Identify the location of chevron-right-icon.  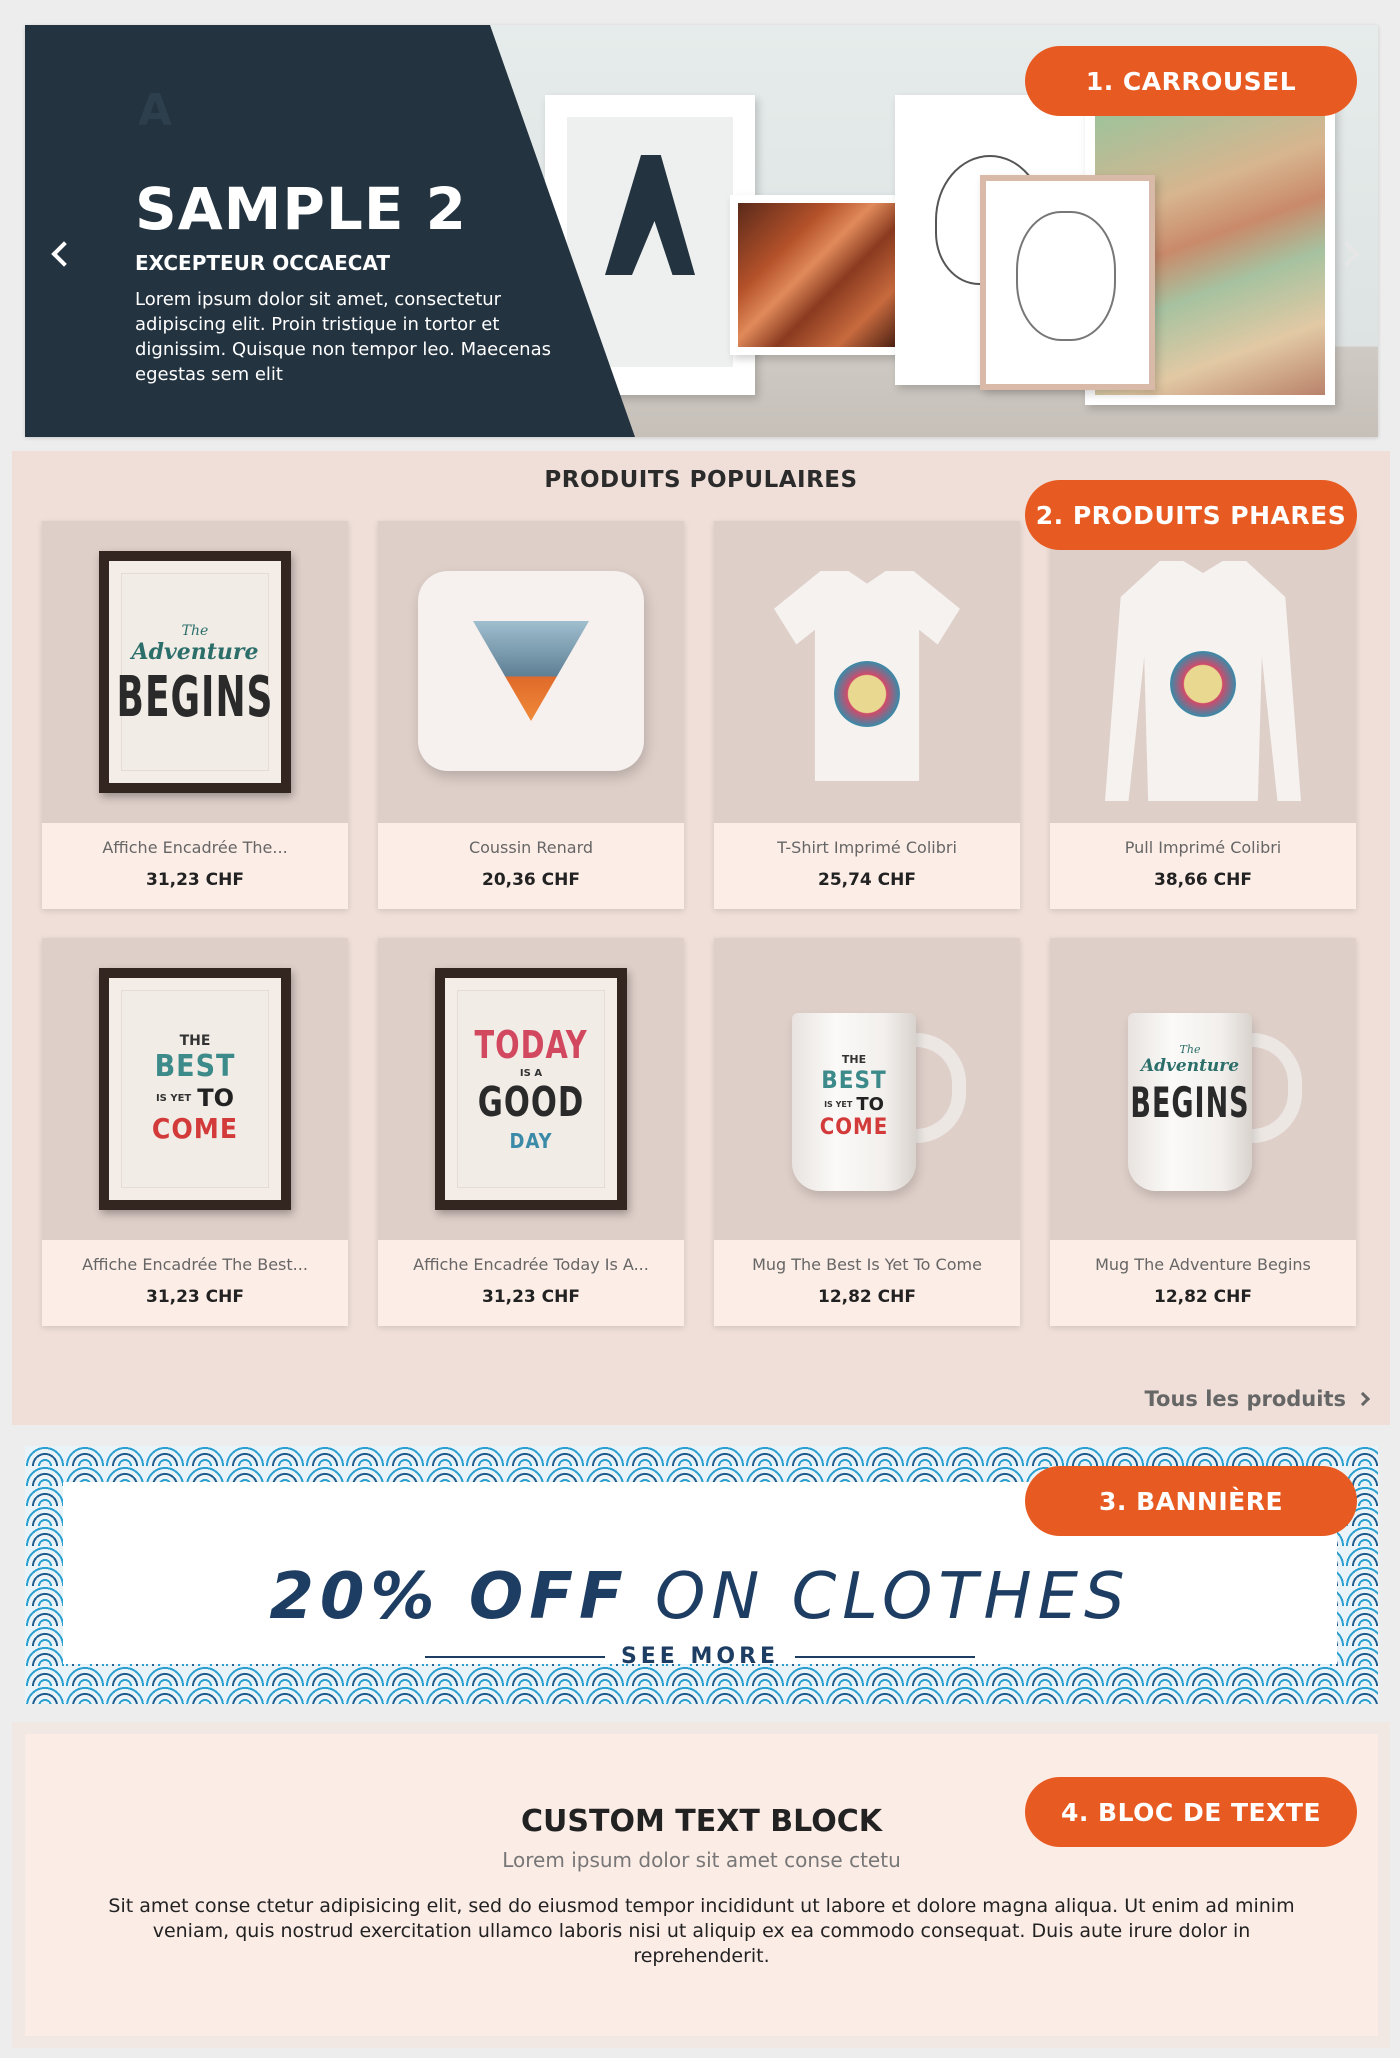
(1363, 1399).